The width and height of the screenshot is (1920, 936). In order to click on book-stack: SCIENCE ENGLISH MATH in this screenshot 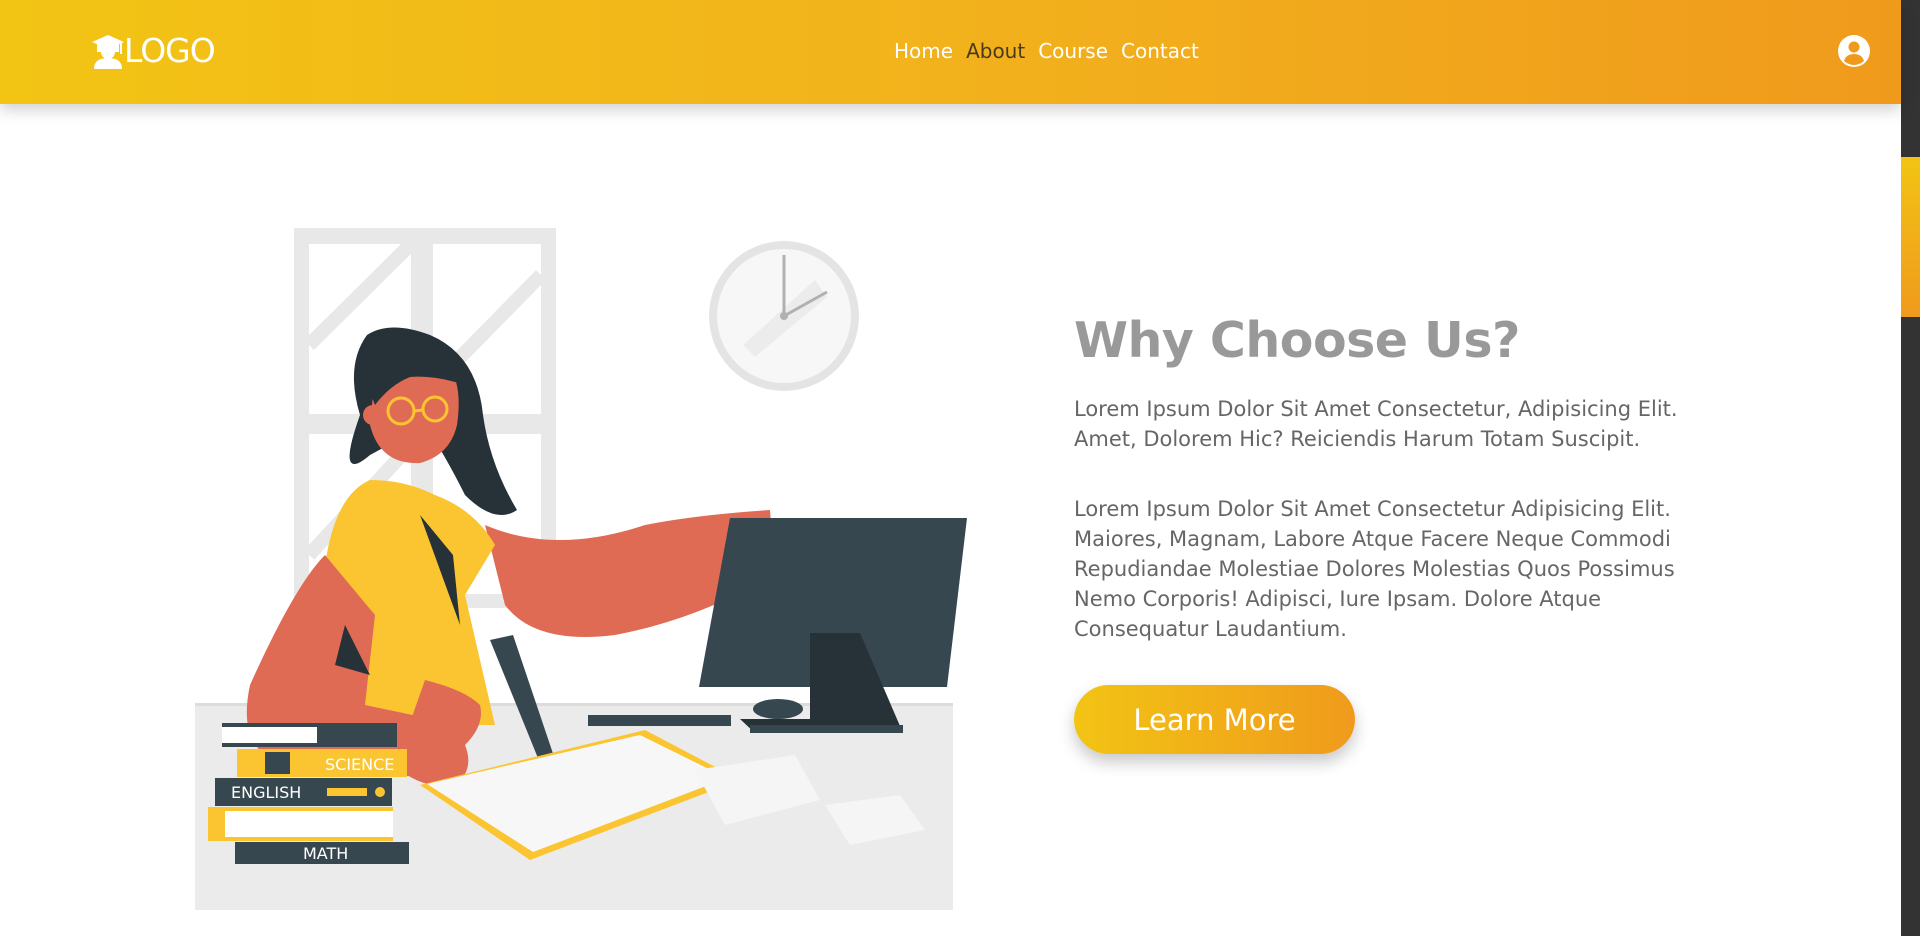, I will do `click(308, 793)`.